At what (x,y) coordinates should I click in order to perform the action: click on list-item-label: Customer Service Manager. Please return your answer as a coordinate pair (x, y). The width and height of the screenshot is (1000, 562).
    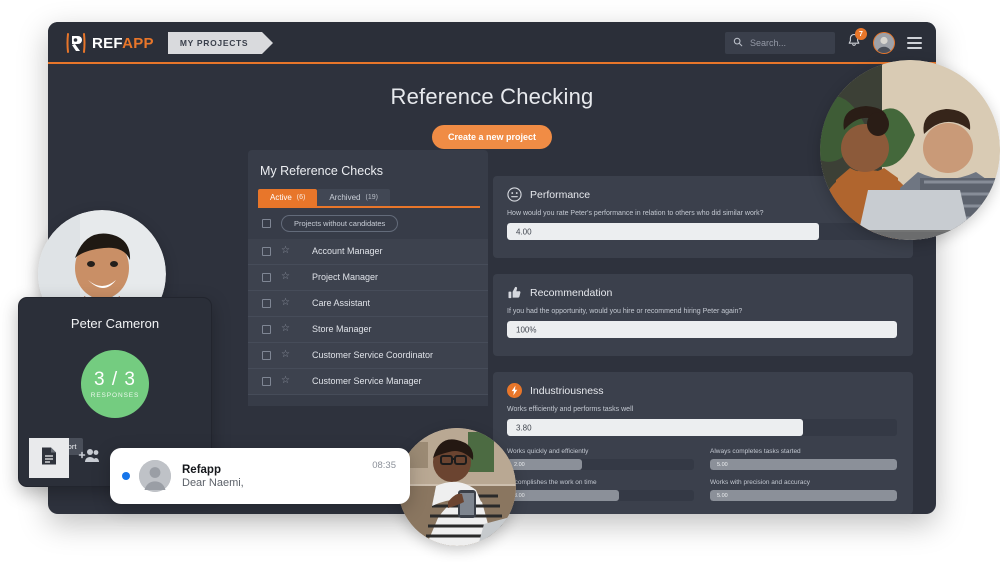
    Looking at the image, I should click on (366, 381).